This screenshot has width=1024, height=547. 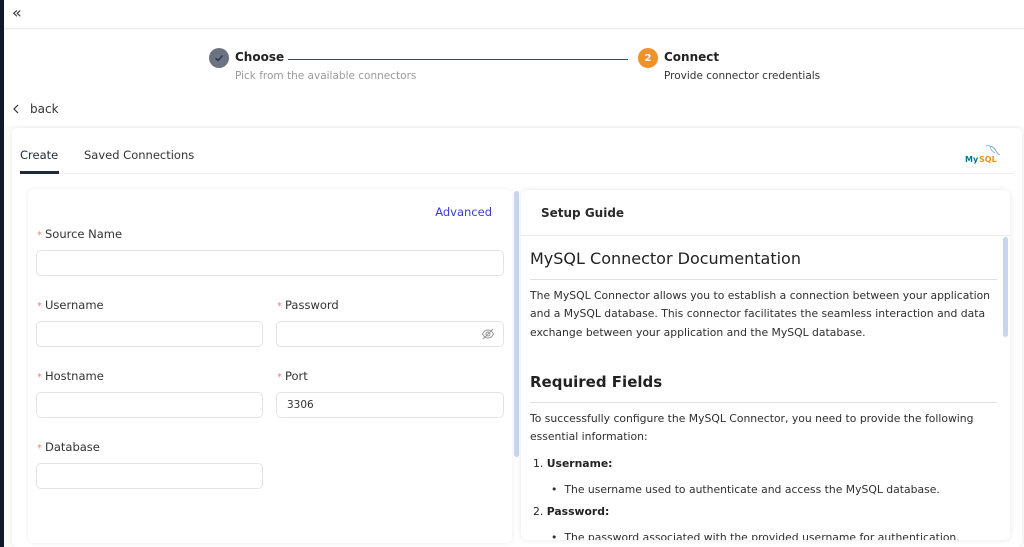 What do you see at coordinates (39, 155) in the screenshot?
I see `tab-create: Create` at bounding box center [39, 155].